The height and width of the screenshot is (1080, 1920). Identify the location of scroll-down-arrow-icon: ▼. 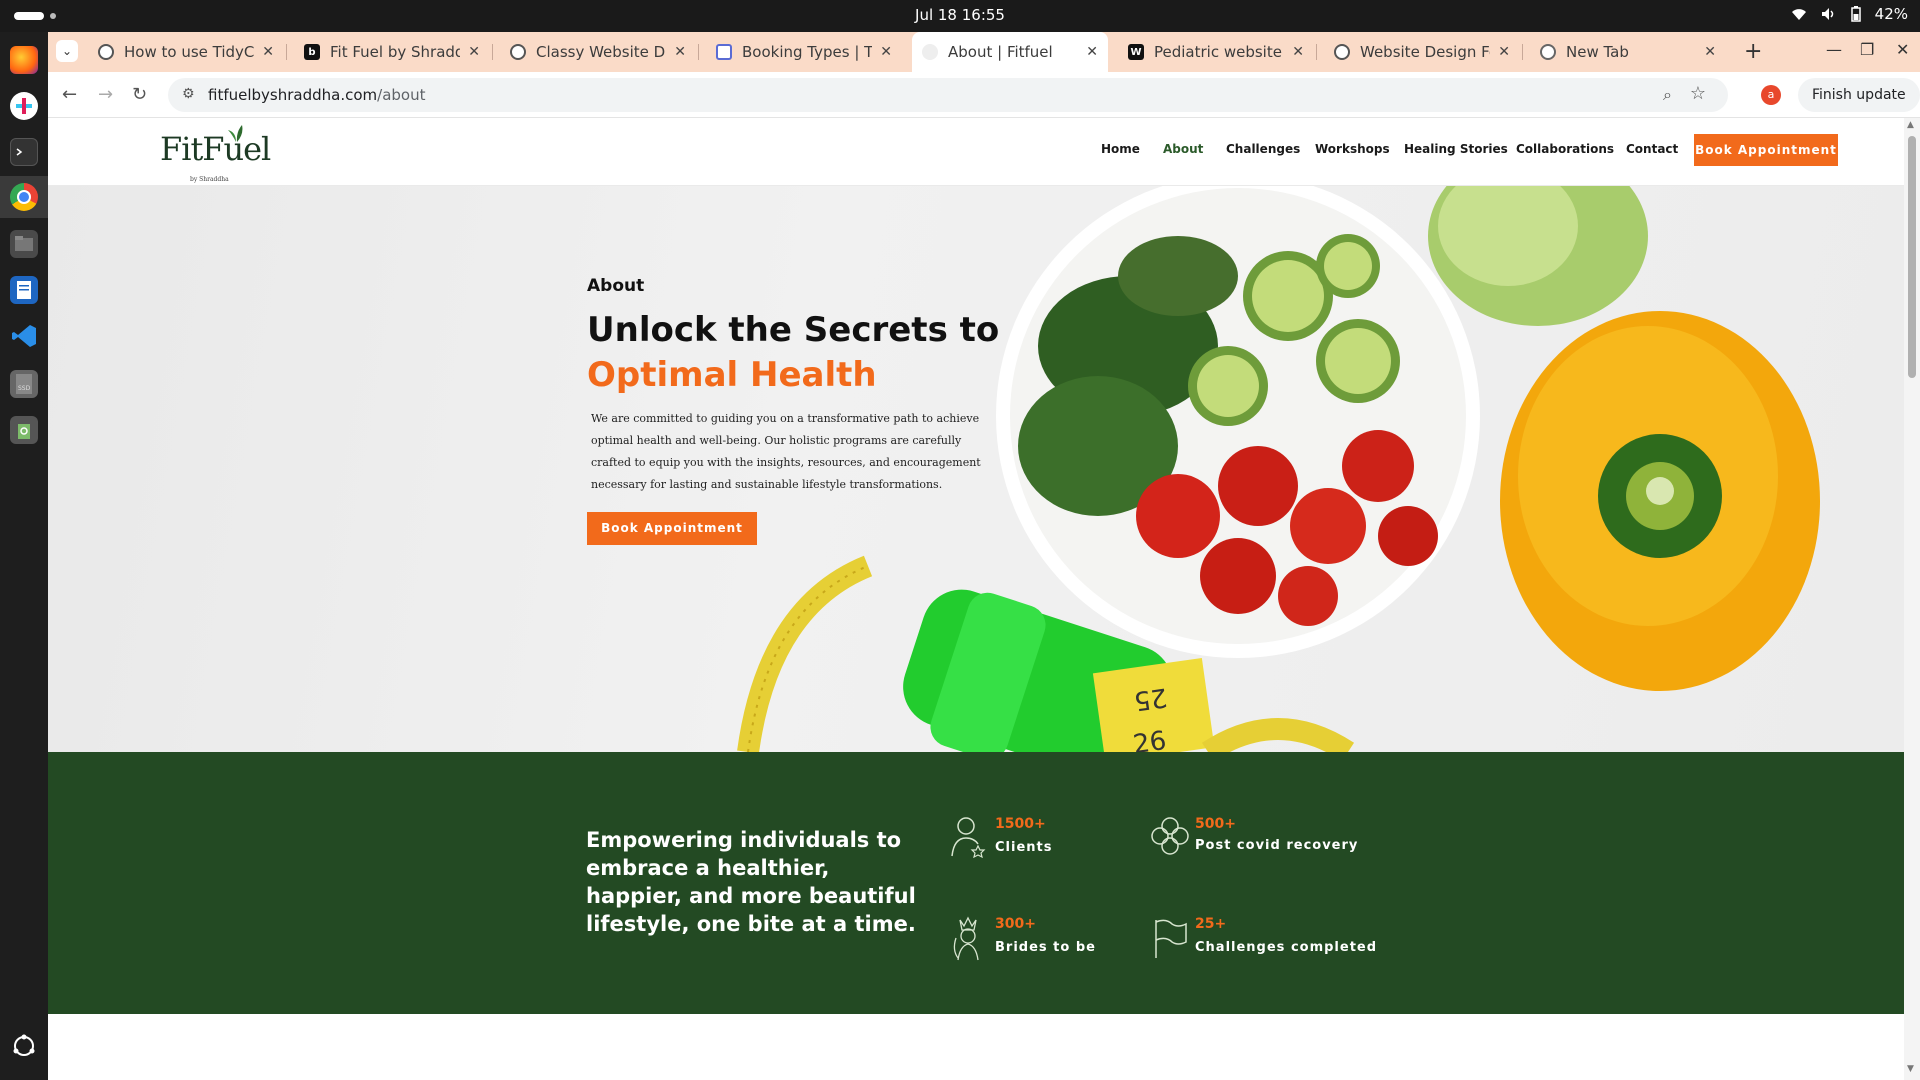
(1910, 1069).